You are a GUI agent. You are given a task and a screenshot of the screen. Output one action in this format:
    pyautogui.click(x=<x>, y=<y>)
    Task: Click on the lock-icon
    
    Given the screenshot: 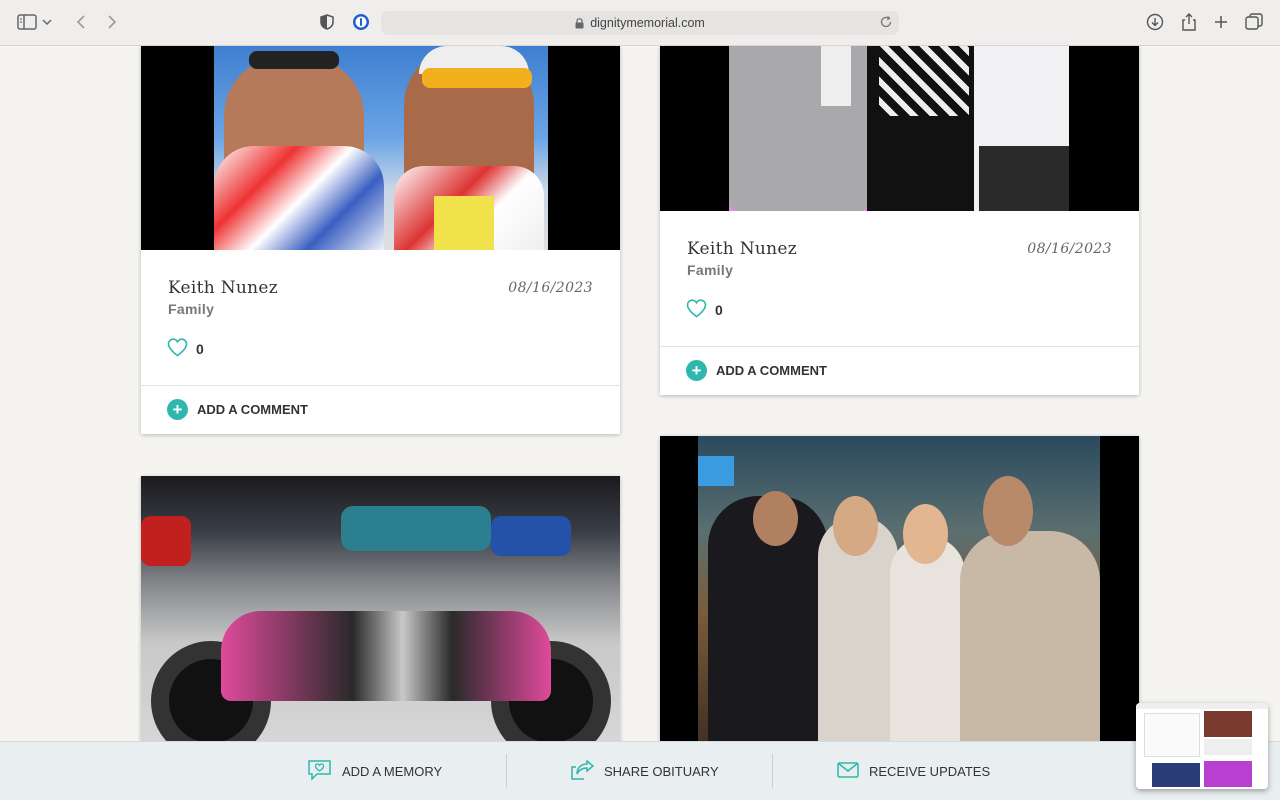 What is the action you would take?
    pyautogui.click(x=579, y=23)
    